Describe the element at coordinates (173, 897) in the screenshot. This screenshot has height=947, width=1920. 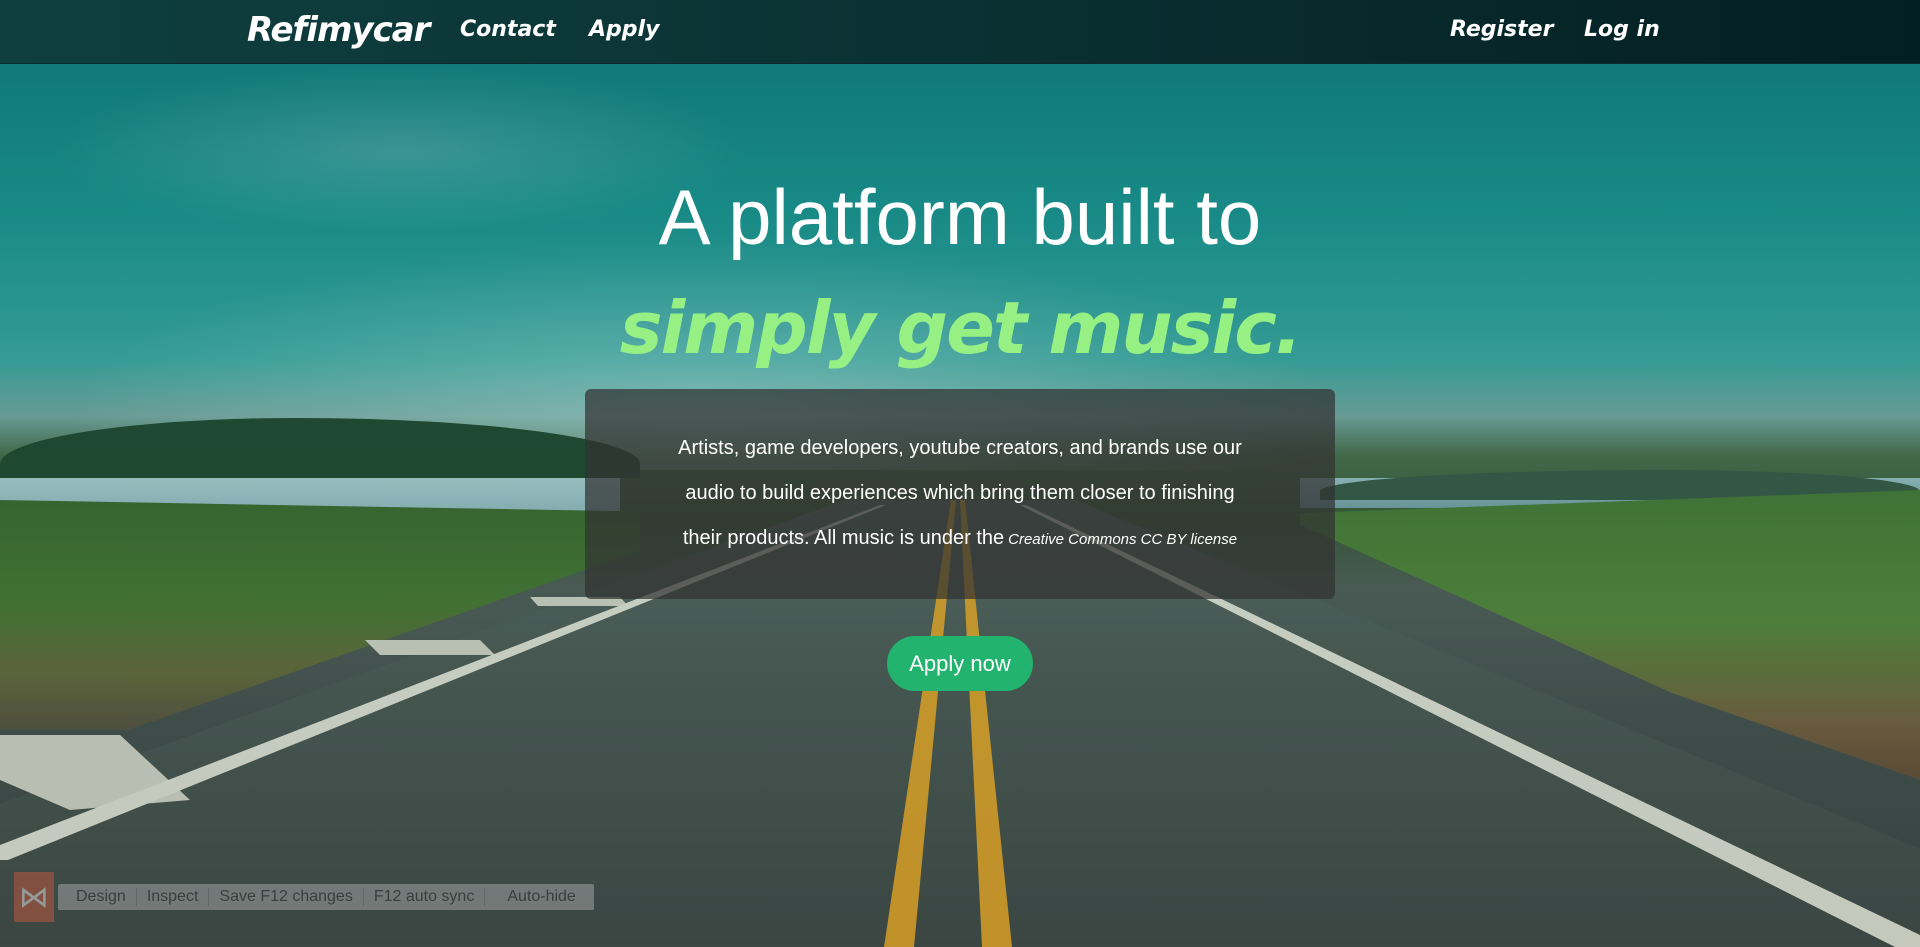
I see `dev-toolbar-inspect: Inspect` at that location.